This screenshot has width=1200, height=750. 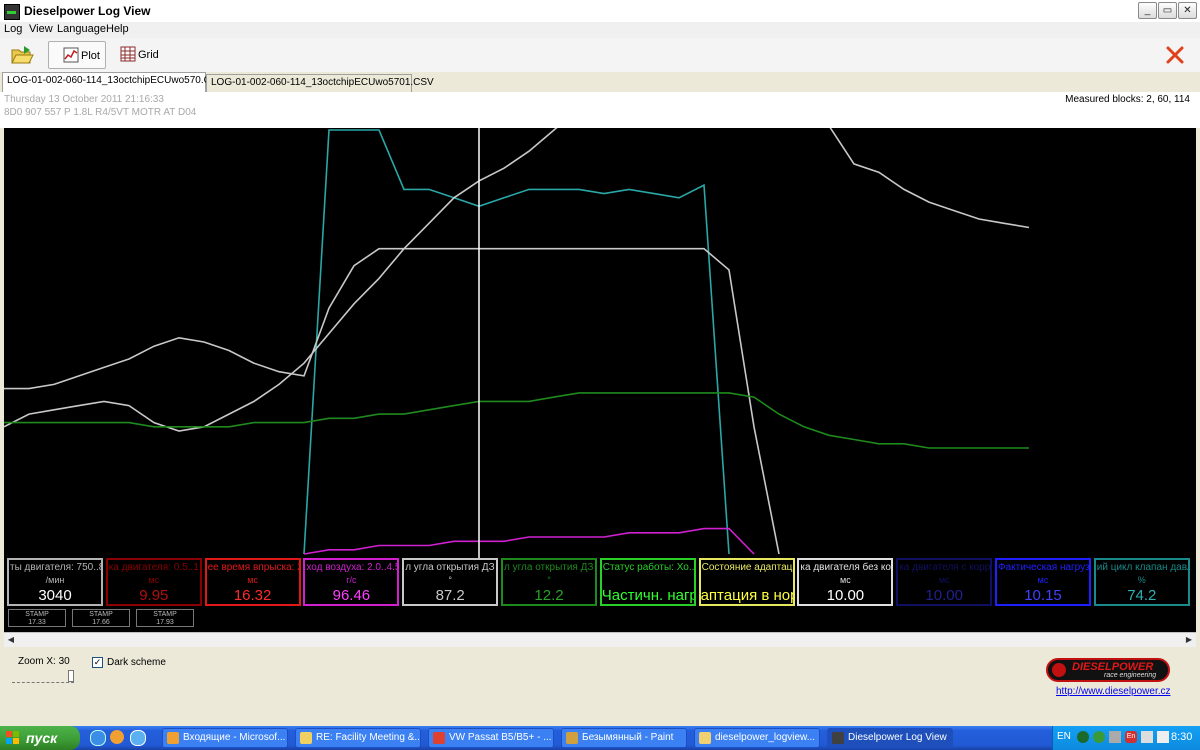 I want to click on stamp-box: STAMP 17.93, so click(x=165, y=618).